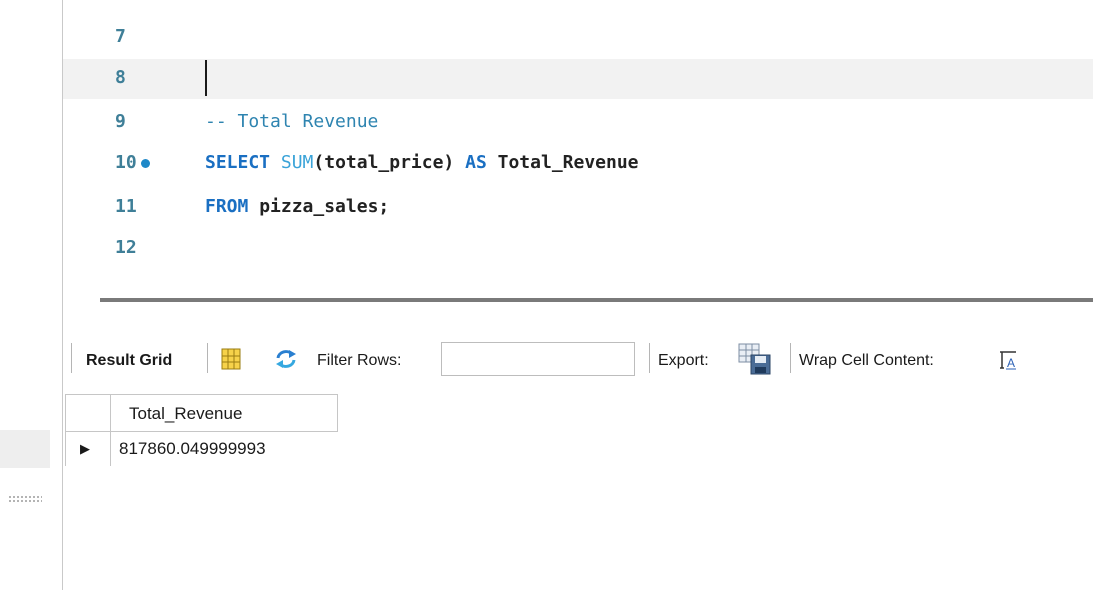 The image size is (1093, 590). What do you see at coordinates (578, 208) in the screenshot?
I see `editor-line: 11 FROM pizza_sales;` at bounding box center [578, 208].